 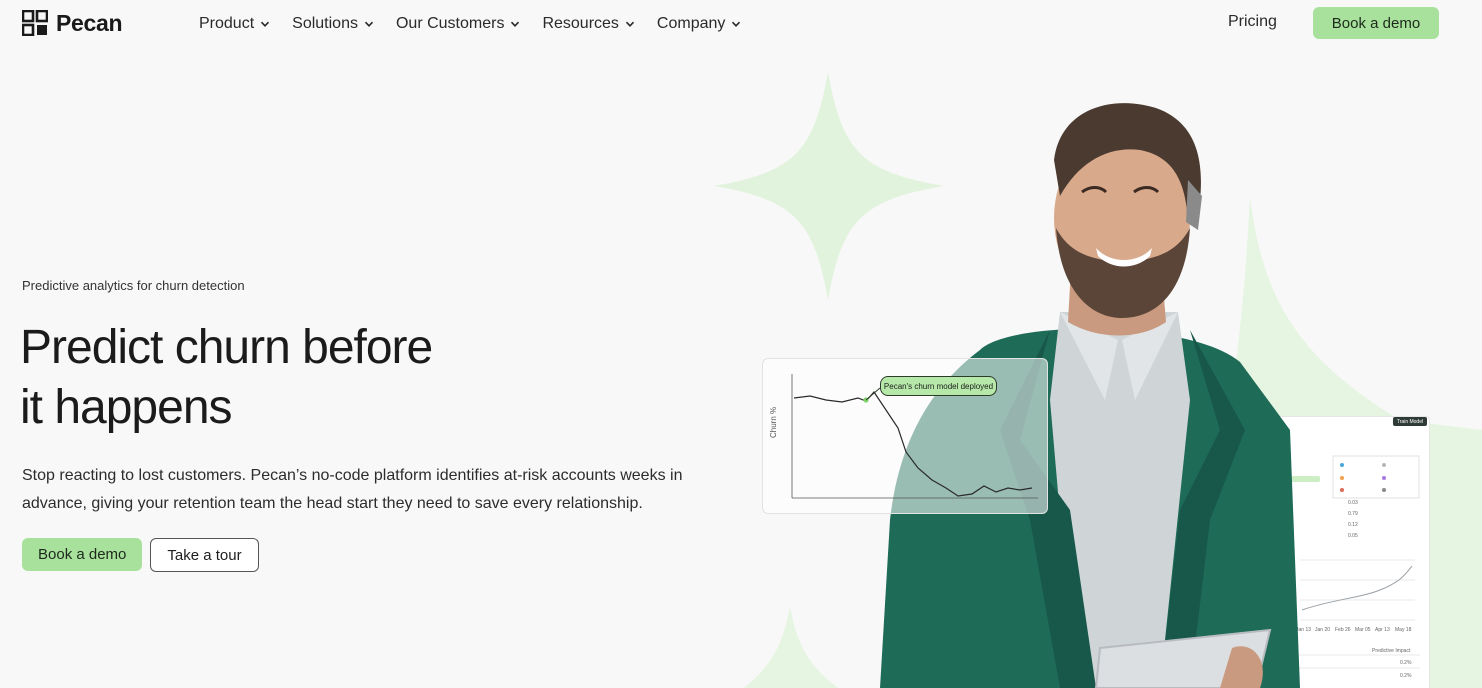 I want to click on churn-y-axis-label: Churn %, so click(x=773, y=422).